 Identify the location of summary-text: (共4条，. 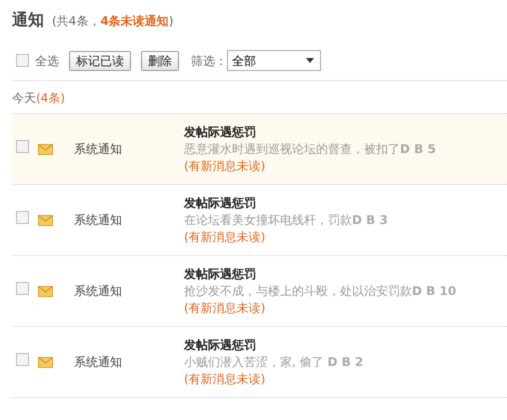
(76, 21).